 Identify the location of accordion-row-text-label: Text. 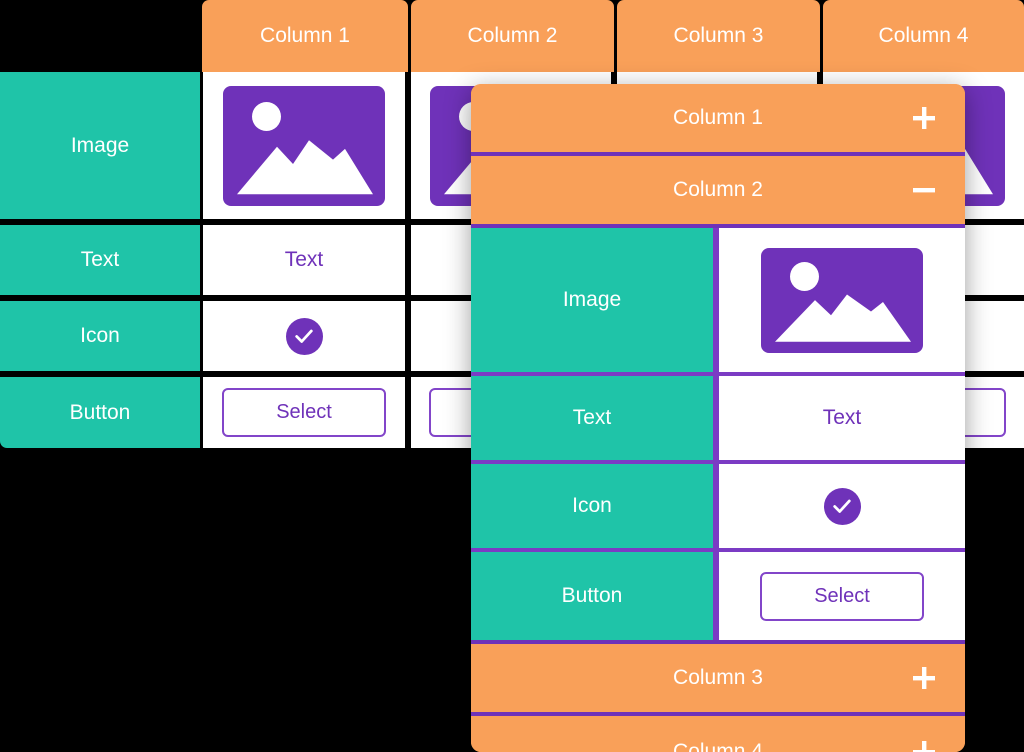
(592, 417).